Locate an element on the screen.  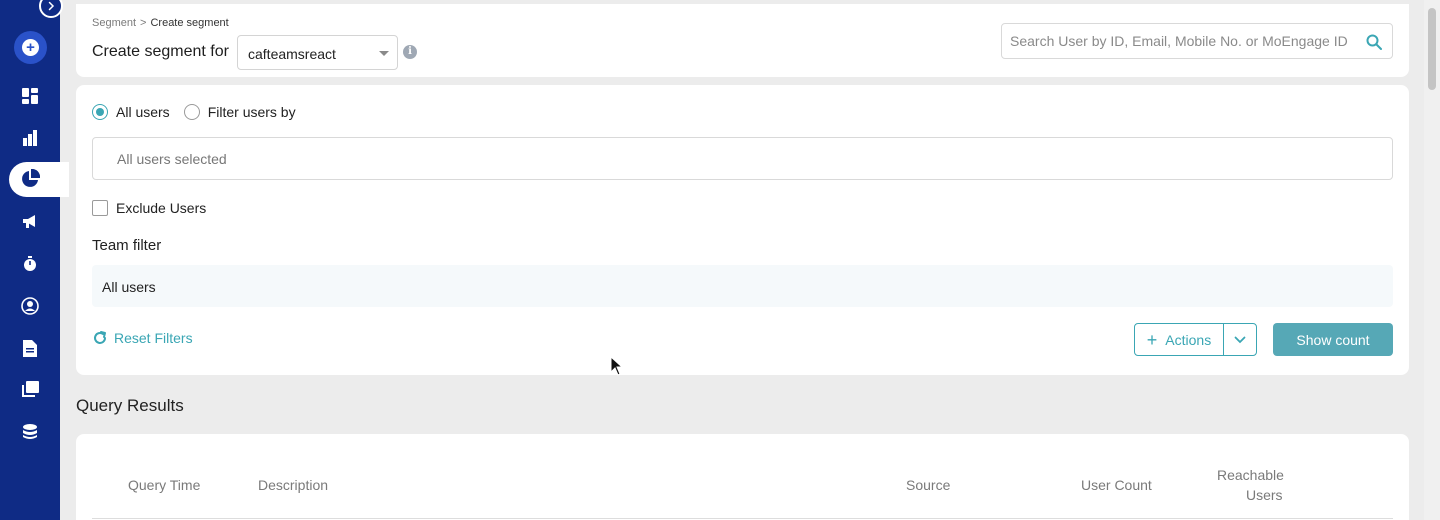
reset-filters-label: Reset Filters is located at coordinates (153, 338).